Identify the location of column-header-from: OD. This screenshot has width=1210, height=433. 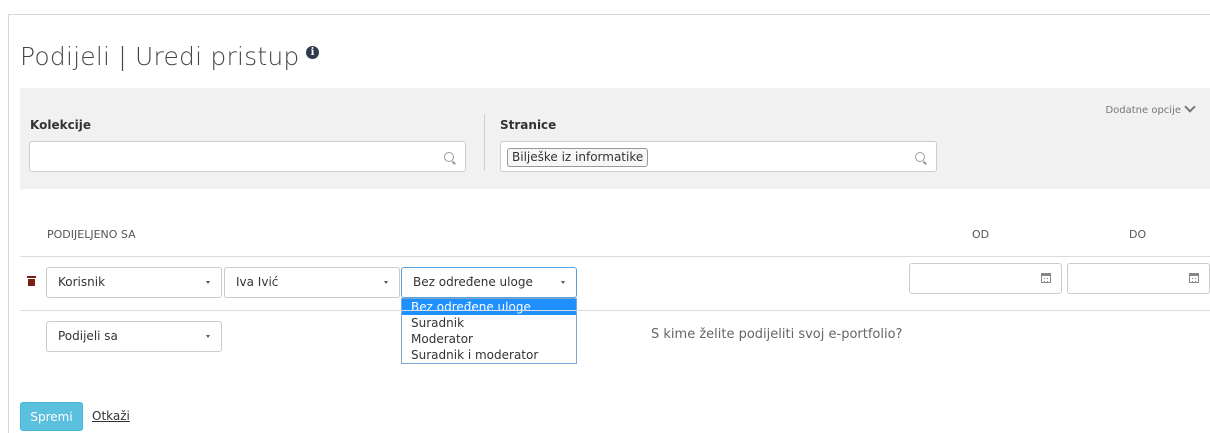
(981, 234).